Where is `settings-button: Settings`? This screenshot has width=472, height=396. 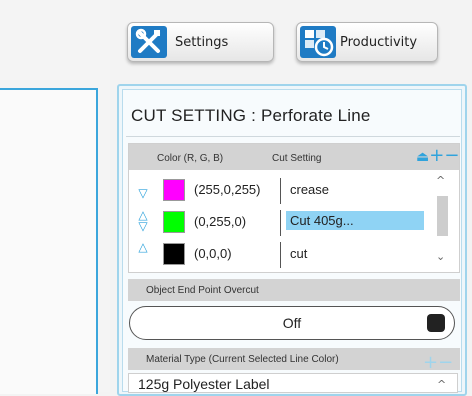 settings-button: Settings is located at coordinates (200, 42).